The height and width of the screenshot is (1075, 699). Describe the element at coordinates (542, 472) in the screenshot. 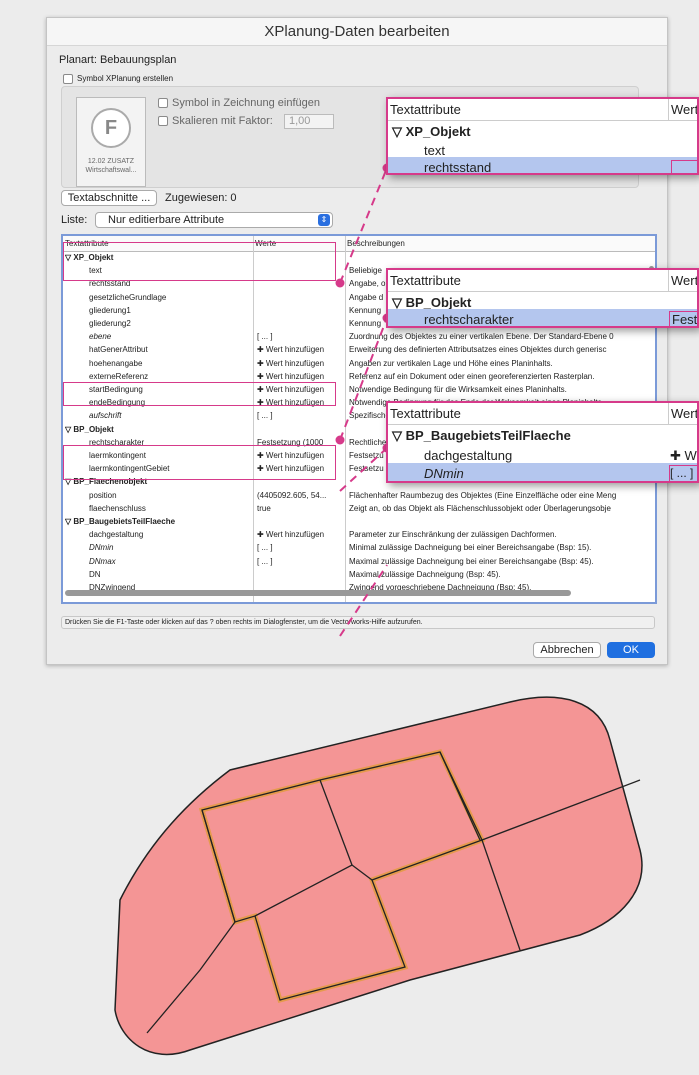

I see `callout-row-dnmin: DNmin` at that location.